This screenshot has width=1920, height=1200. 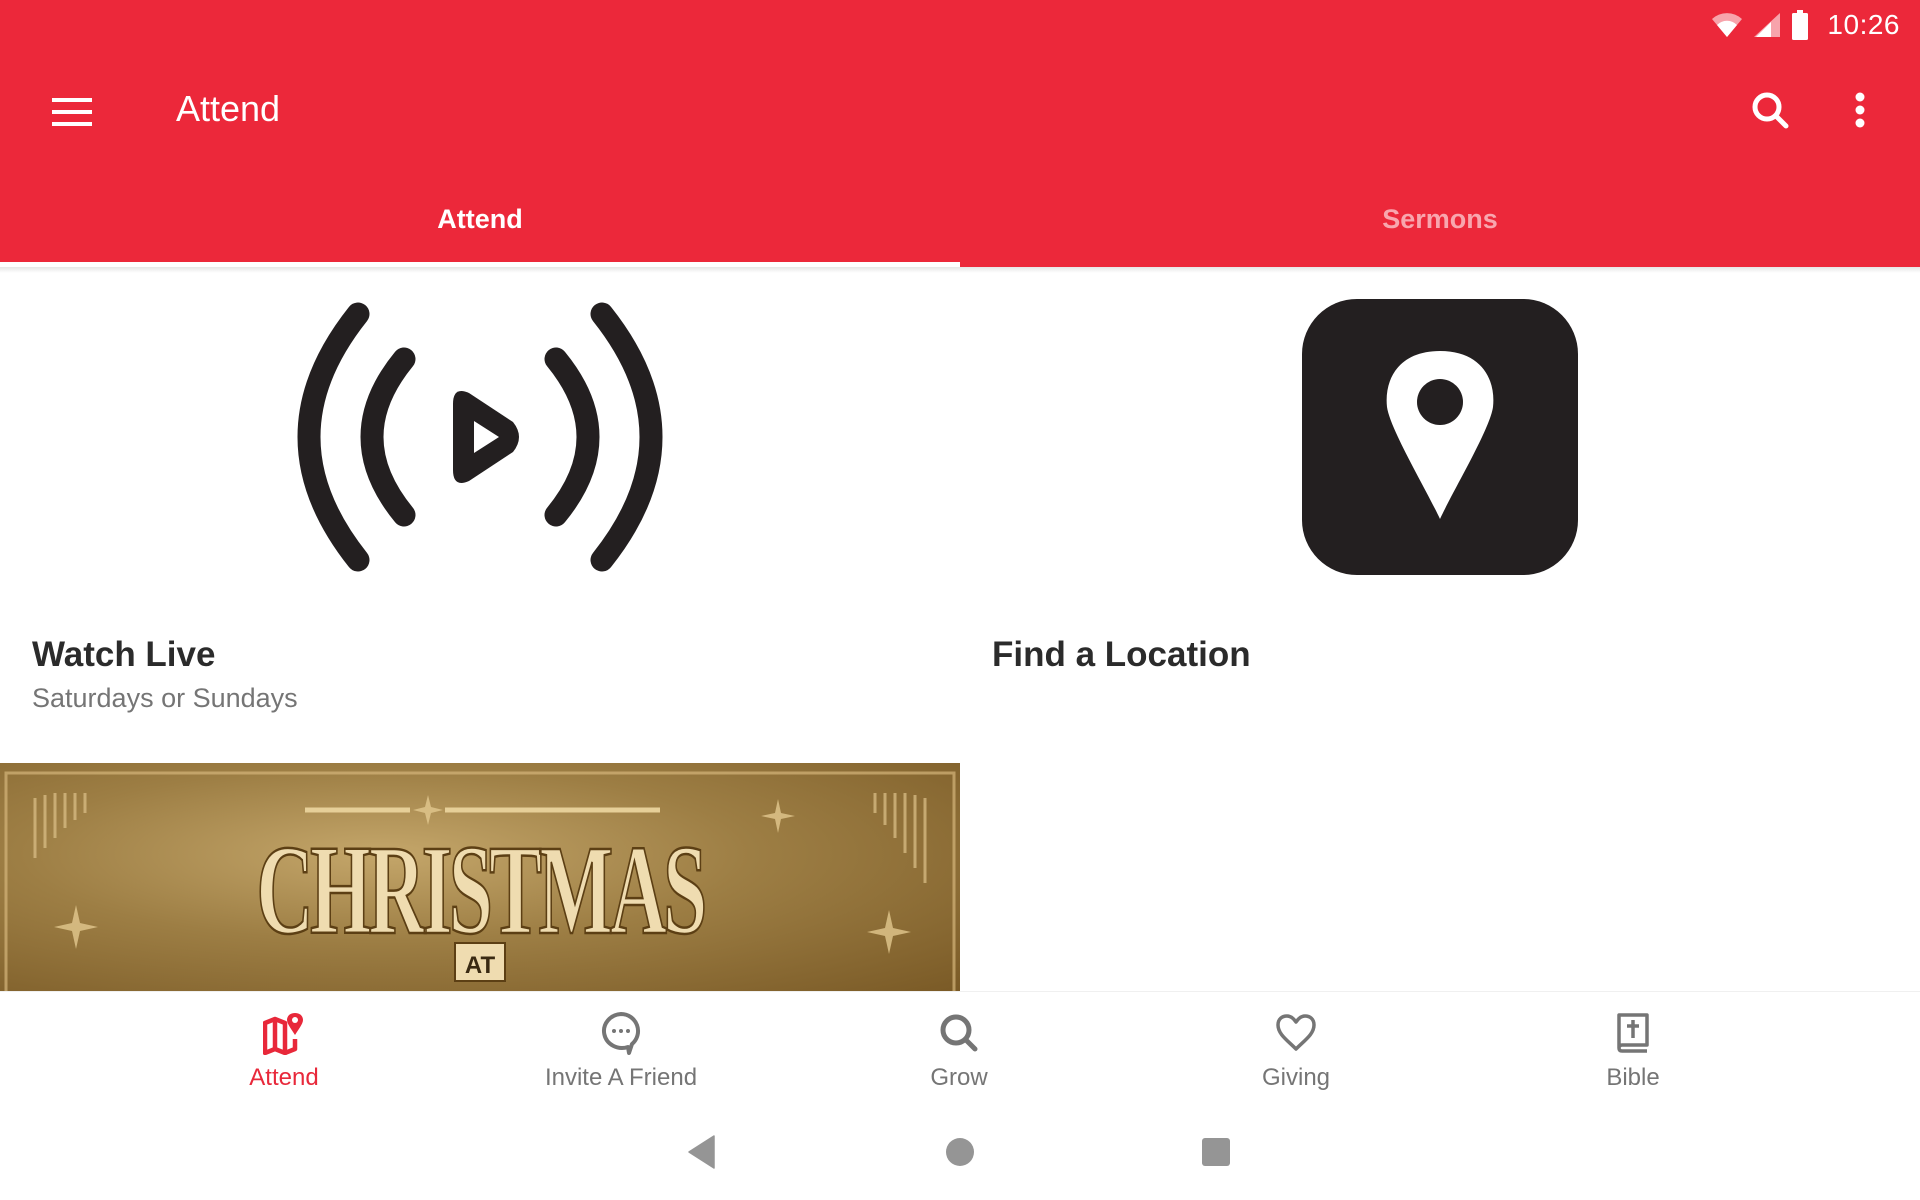 I want to click on page-title: Attend, so click(x=228, y=108).